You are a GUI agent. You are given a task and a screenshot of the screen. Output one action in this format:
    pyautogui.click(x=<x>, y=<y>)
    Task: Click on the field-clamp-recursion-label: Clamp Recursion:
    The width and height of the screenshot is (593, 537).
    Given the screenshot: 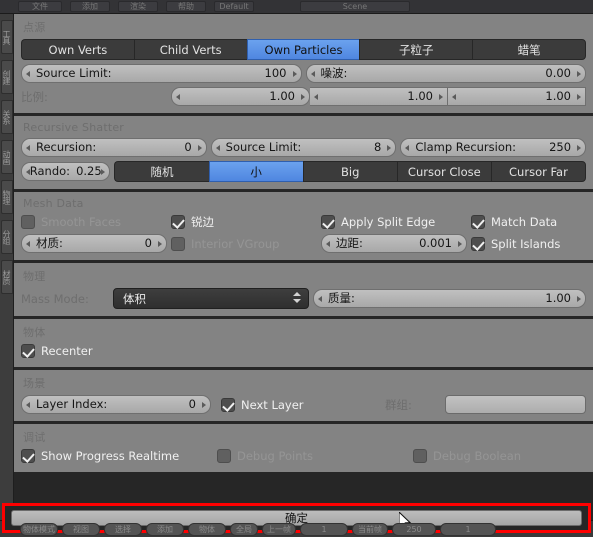 What is the action you would take?
    pyautogui.click(x=466, y=147)
    